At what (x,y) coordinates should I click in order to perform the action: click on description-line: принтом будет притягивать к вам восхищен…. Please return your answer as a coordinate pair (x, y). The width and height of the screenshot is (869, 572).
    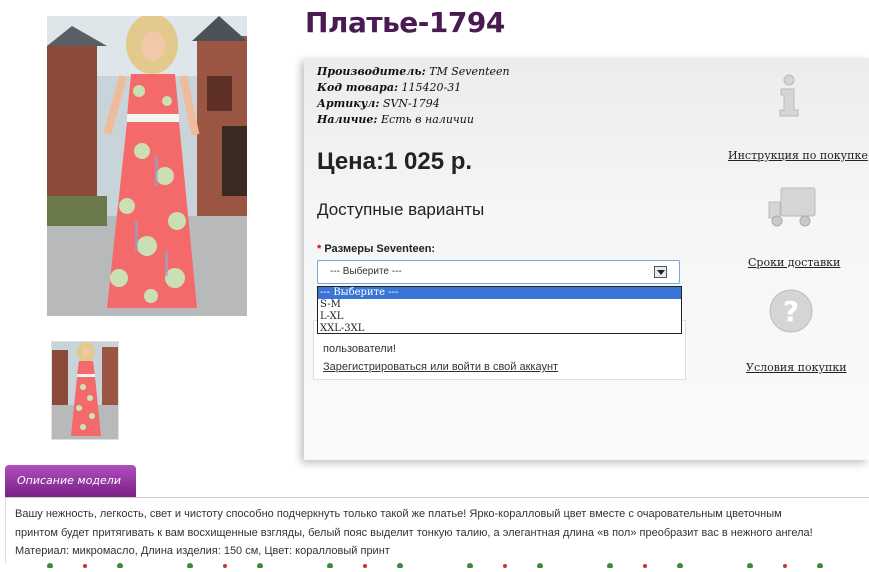
    Looking at the image, I should click on (414, 533).